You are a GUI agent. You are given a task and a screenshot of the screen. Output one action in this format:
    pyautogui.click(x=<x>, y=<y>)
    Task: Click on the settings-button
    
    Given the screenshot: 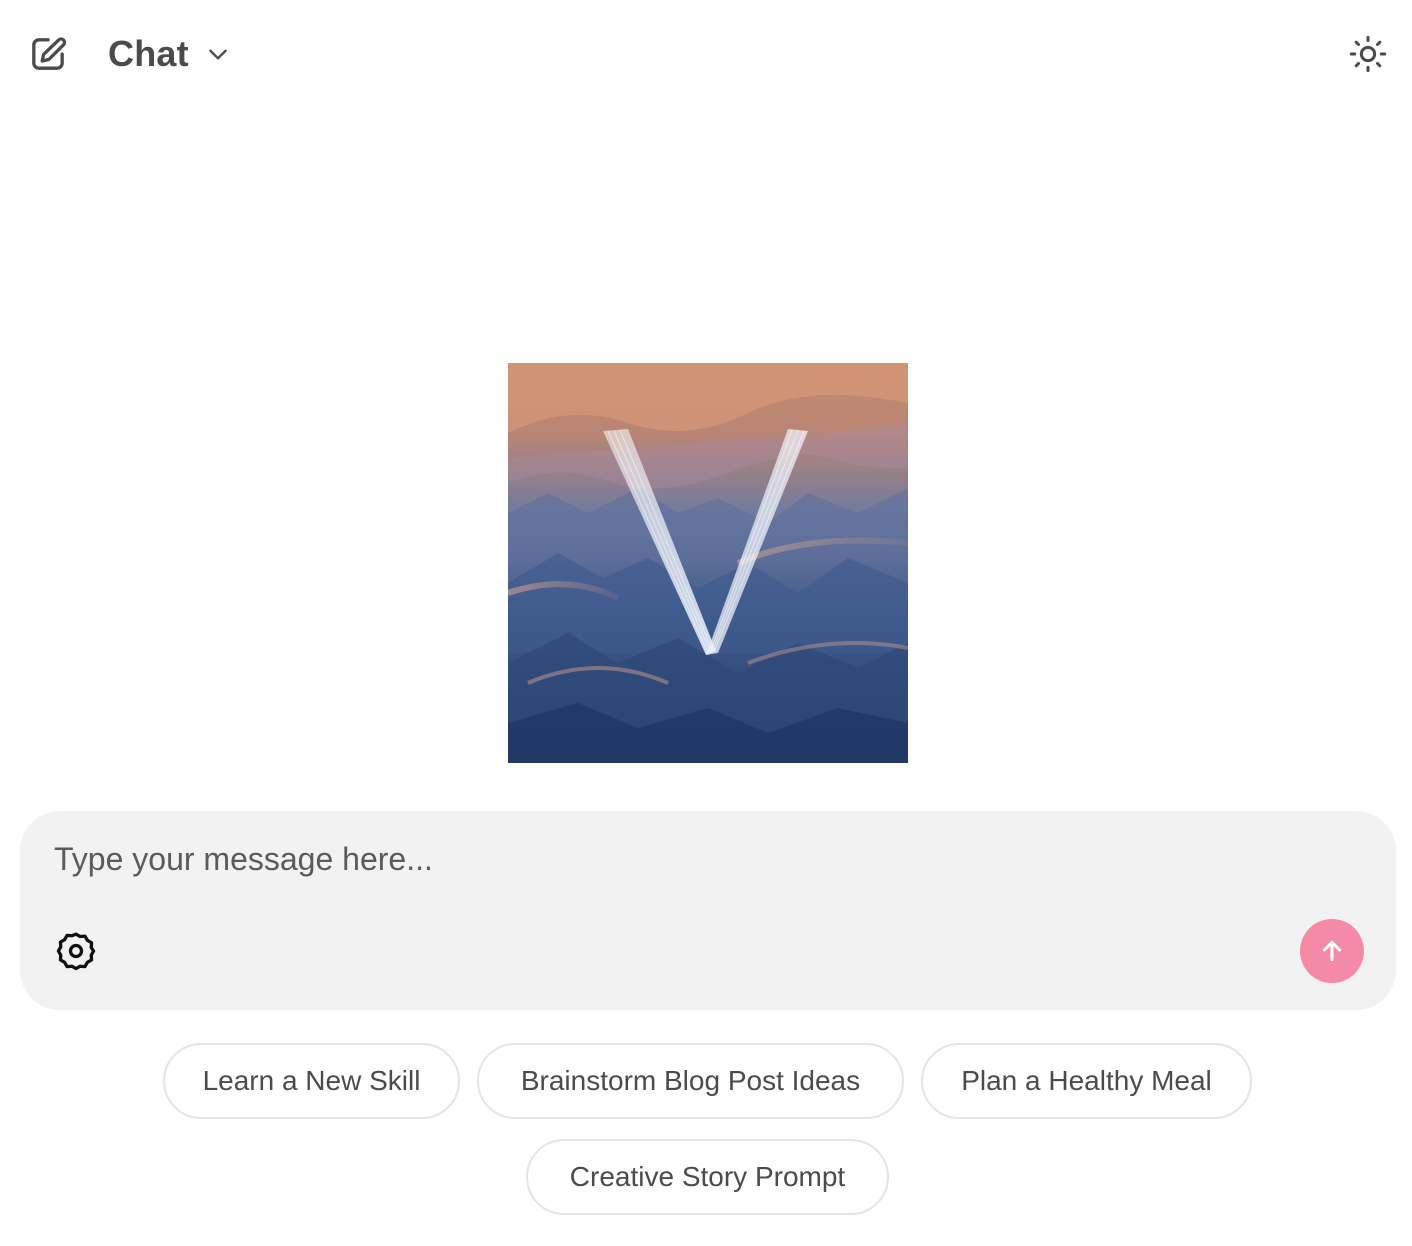 What is the action you would take?
    pyautogui.click(x=76, y=951)
    